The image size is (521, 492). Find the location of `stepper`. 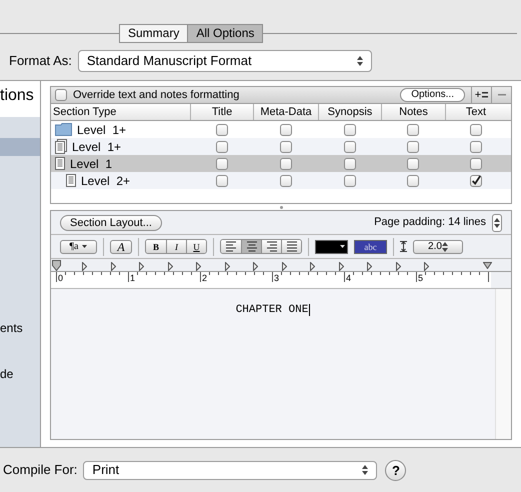

stepper is located at coordinates (497, 223).